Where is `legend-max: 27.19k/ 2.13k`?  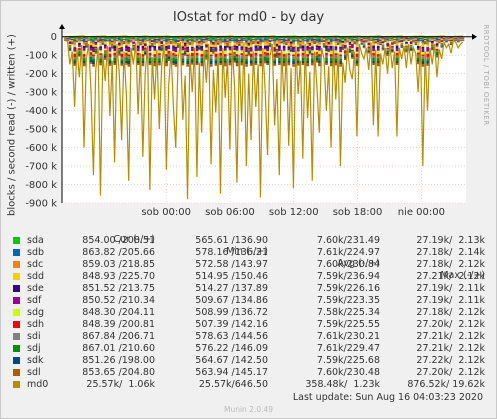 legend-max: 27.19k/ 2.13k is located at coordinates (450, 240).